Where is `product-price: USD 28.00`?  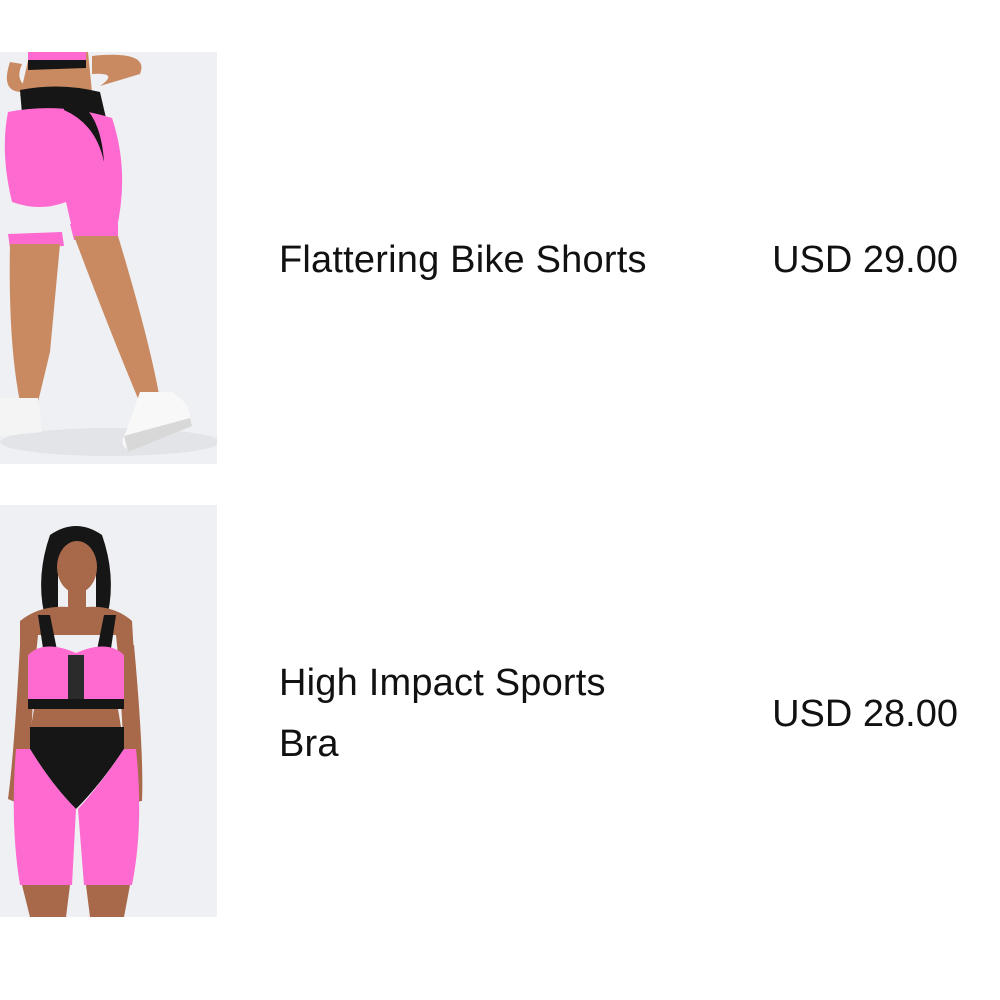 product-price: USD 28.00 is located at coordinates (865, 714).